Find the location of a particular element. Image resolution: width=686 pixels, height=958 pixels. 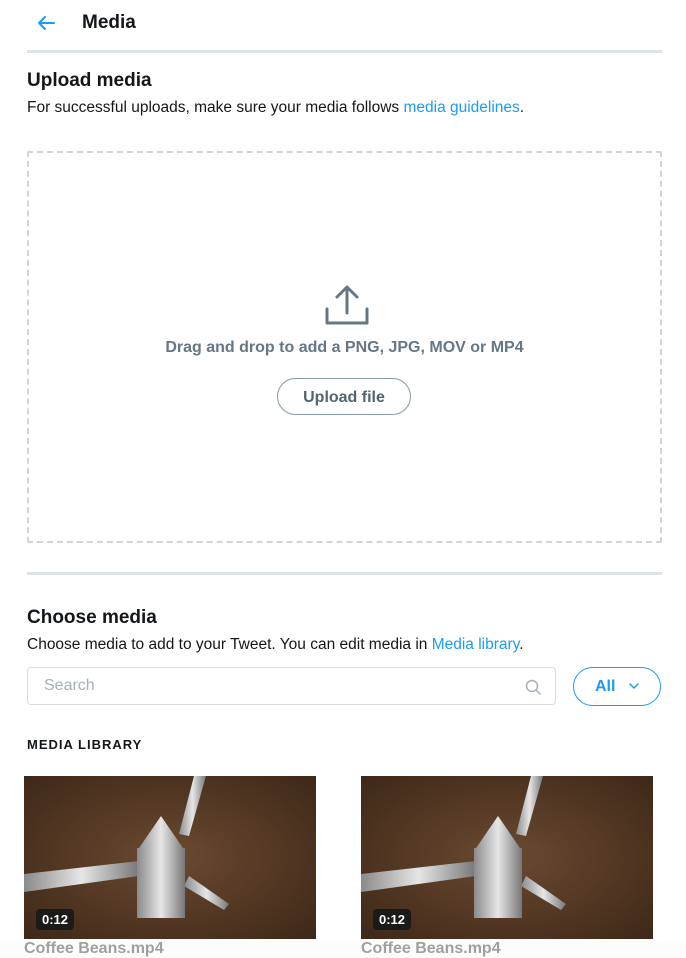

bottom-fade is located at coordinates (343, 949).